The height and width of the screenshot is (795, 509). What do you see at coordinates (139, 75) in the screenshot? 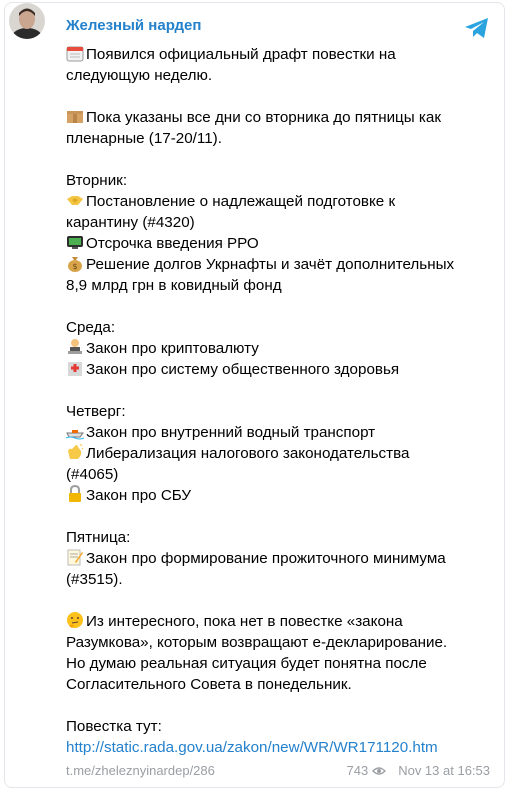
I see `intro-text-line-2: следующую неделю.` at bounding box center [139, 75].